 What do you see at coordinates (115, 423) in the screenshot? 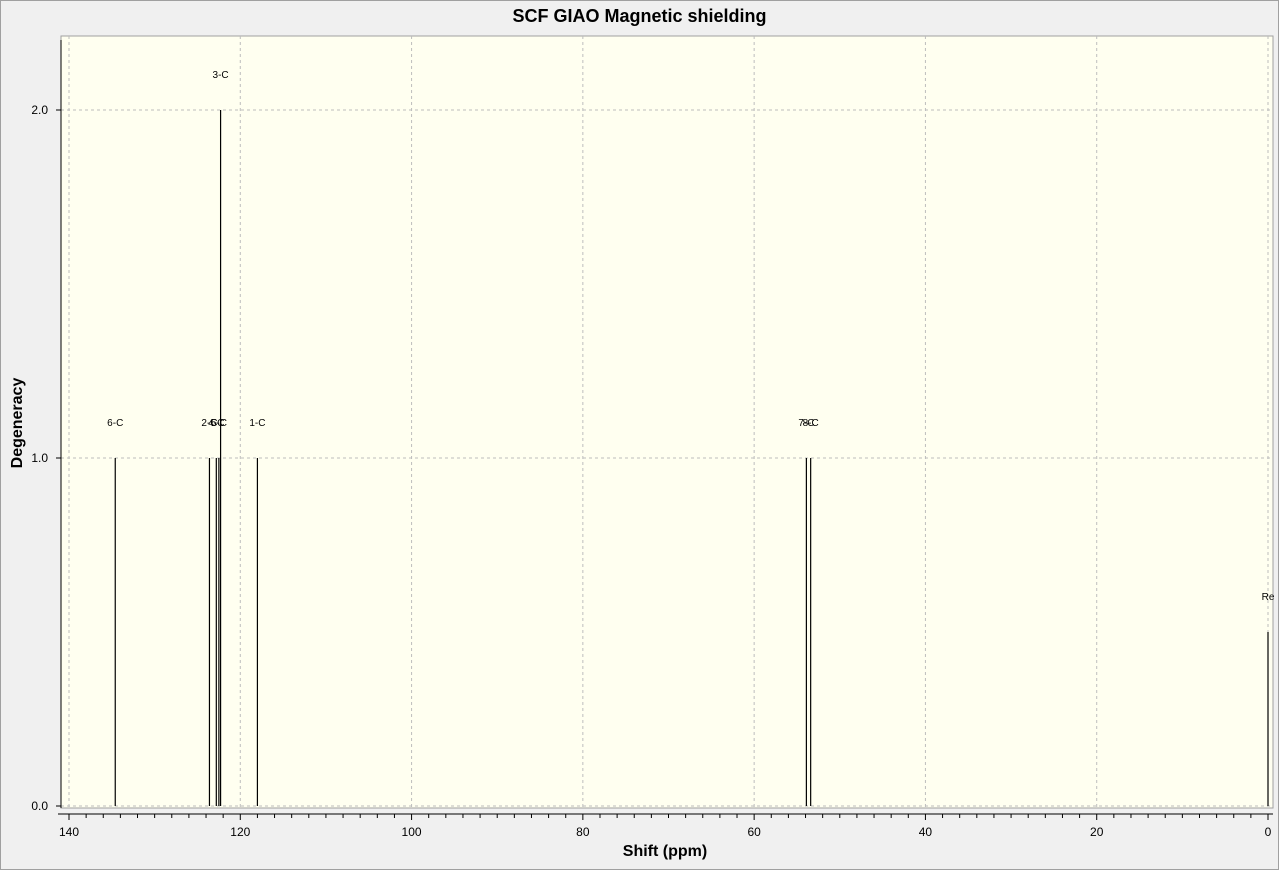
I see `peak-label: 6-C` at bounding box center [115, 423].